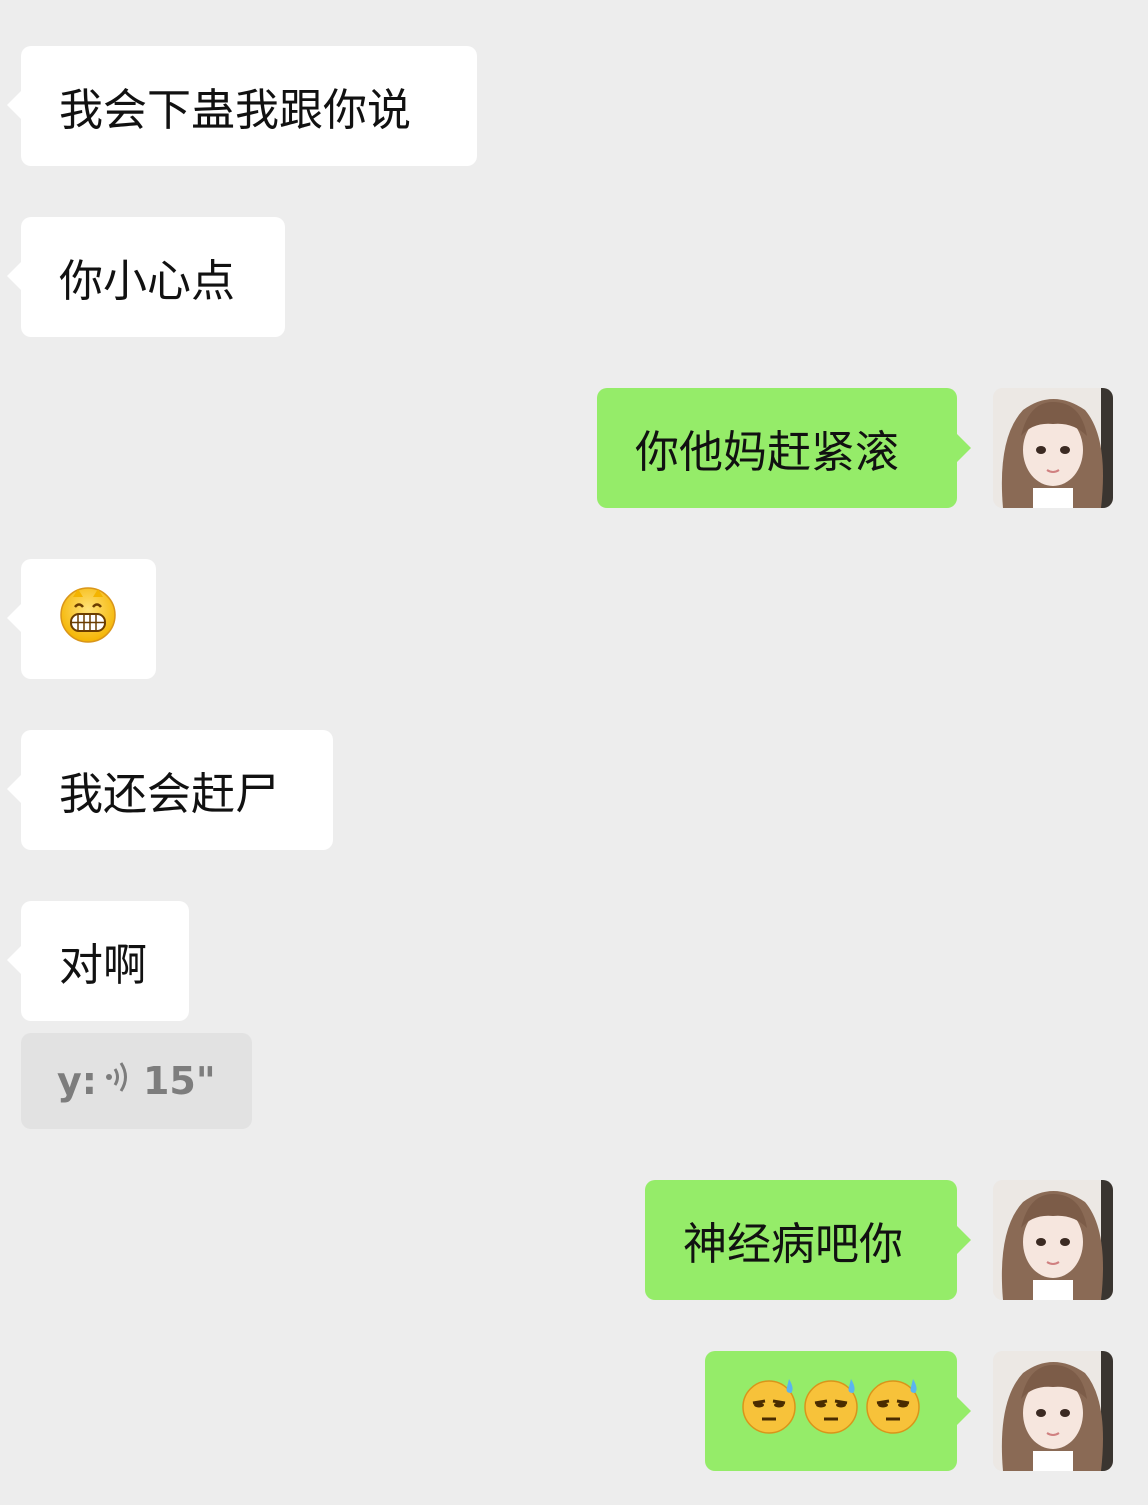  Describe the element at coordinates (147, 281) in the screenshot. I see `message-text: 你小心点` at that location.